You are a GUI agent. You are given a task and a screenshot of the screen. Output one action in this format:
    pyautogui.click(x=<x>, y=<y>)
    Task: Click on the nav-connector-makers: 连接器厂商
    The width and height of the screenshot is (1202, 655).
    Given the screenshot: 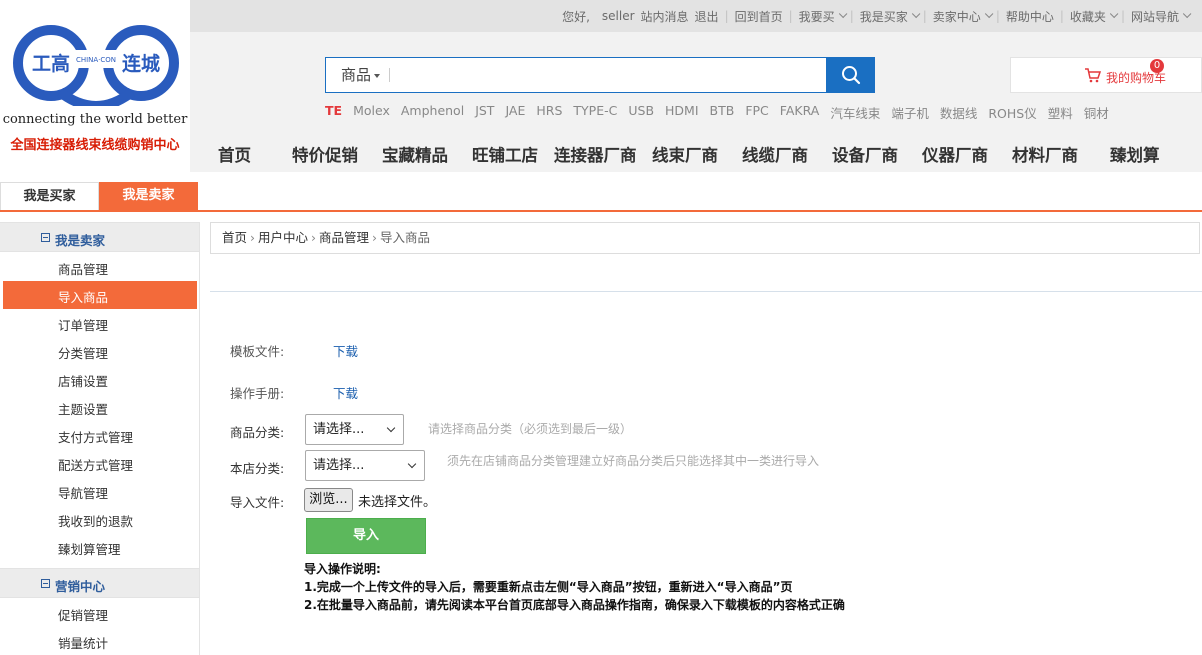 What is the action you would take?
    pyautogui.click(x=595, y=154)
    